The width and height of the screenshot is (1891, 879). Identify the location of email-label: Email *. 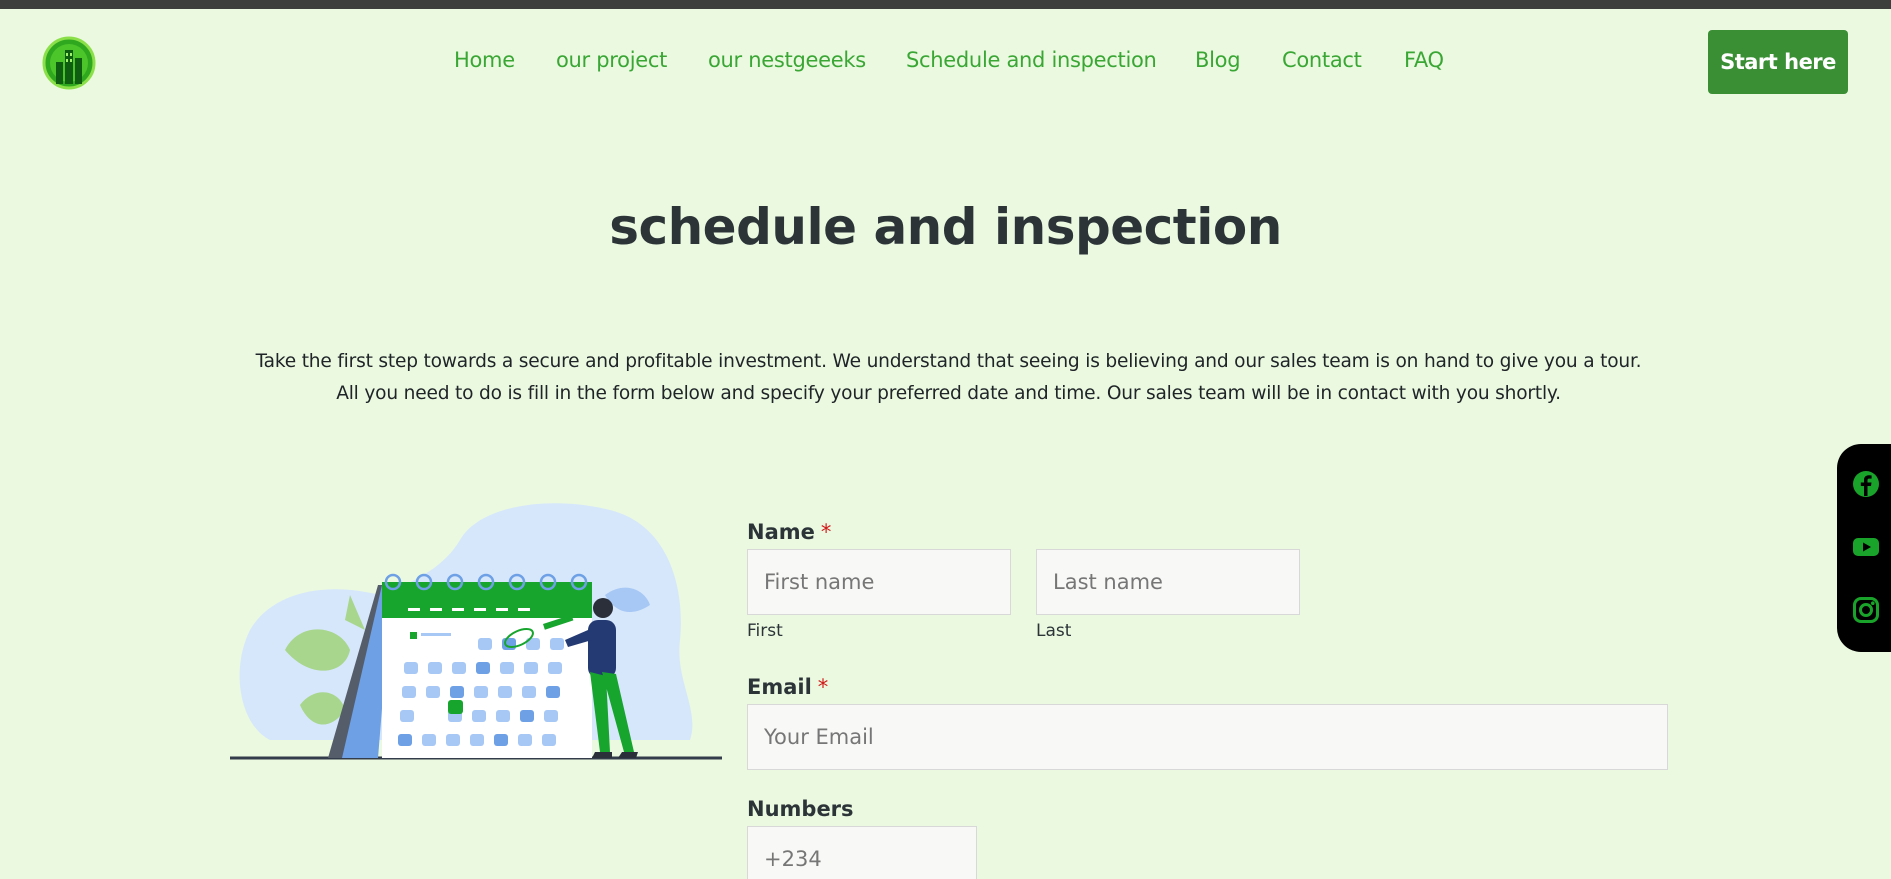
(787, 687).